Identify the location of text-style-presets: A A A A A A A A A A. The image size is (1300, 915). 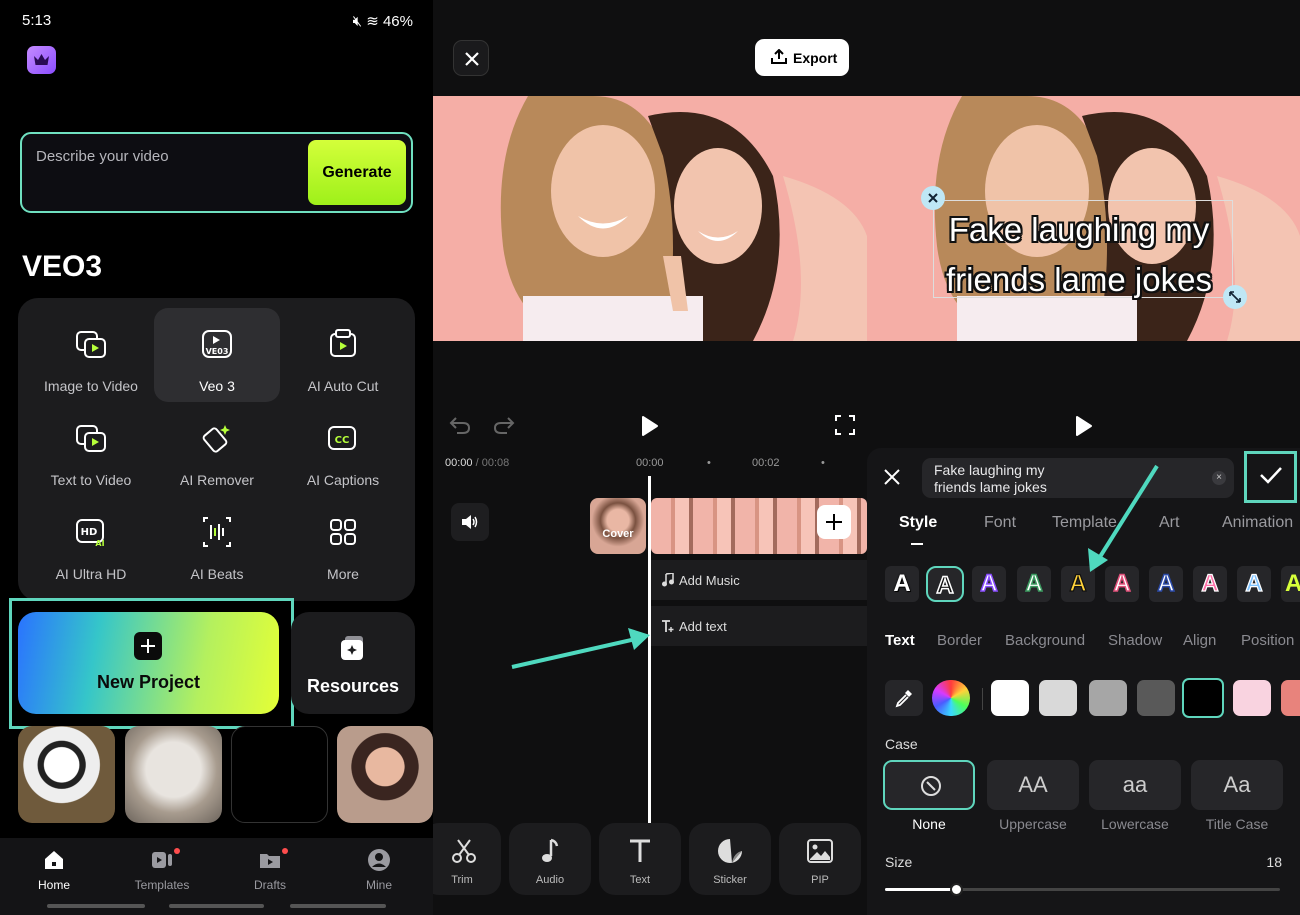
(1083, 584).